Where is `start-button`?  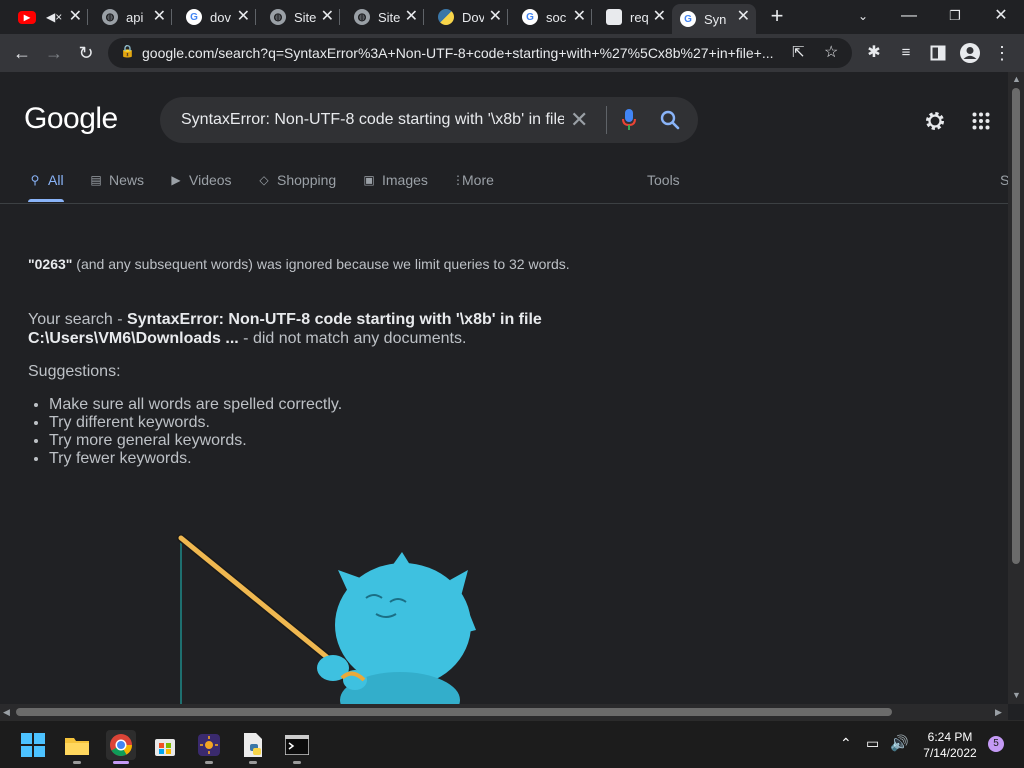
start-button is located at coordinates (33, 745).